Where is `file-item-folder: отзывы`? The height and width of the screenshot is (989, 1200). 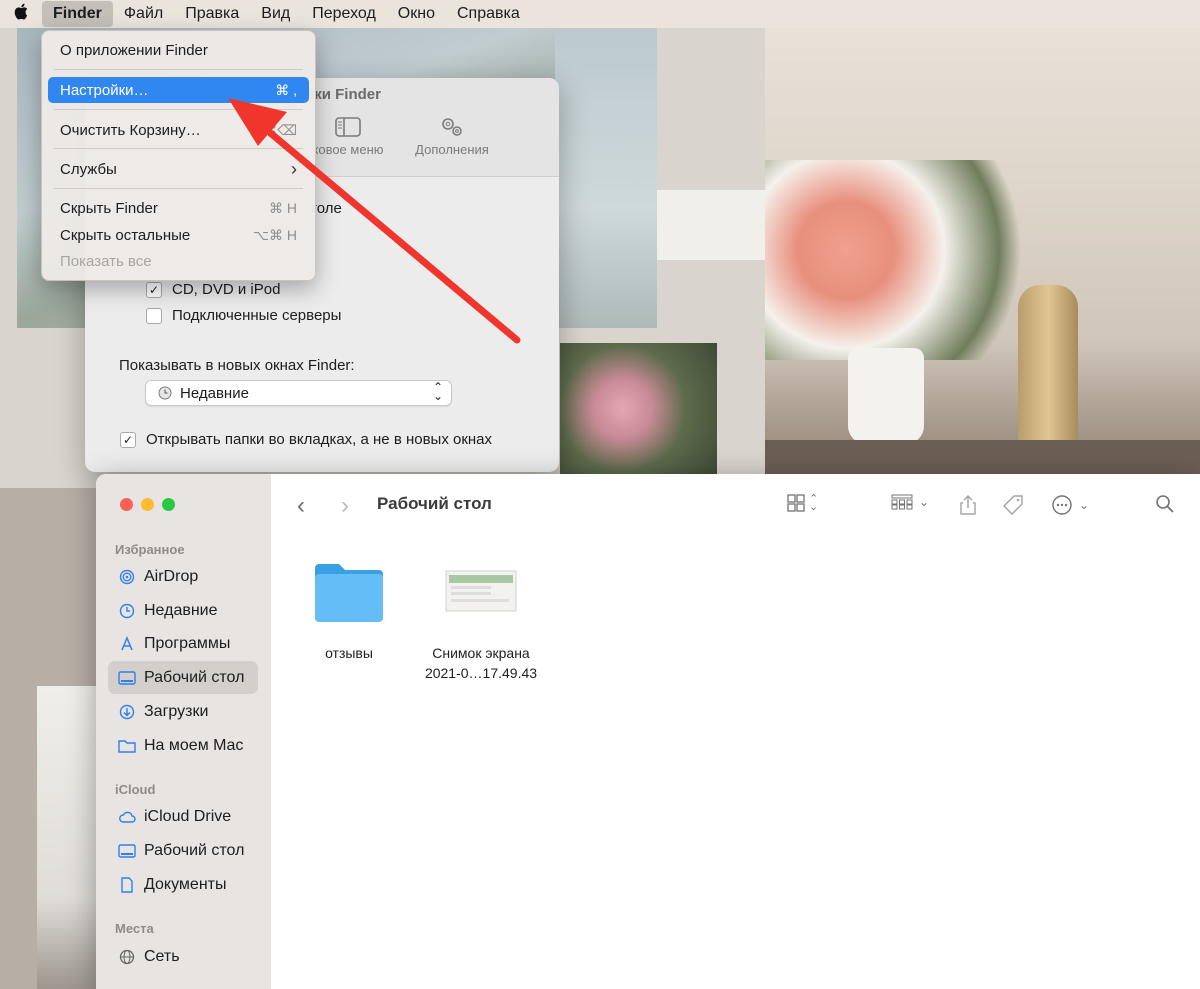 file-item-folder: отзывы is located at coordinates (349, 611).